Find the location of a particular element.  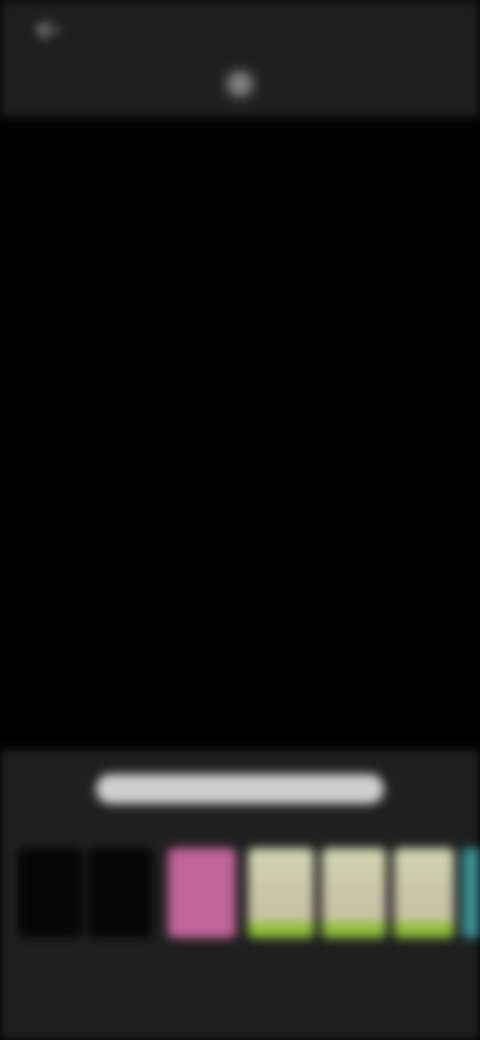

intensity-slider is located at coordinates (240, 789).